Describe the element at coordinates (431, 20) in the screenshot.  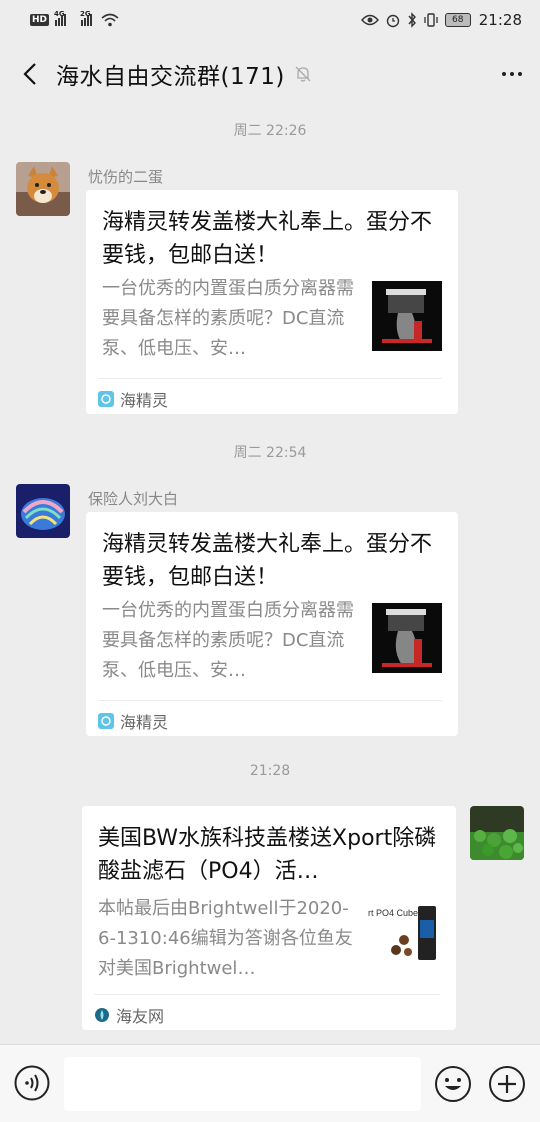
I see `vibrate-icon` at that location.